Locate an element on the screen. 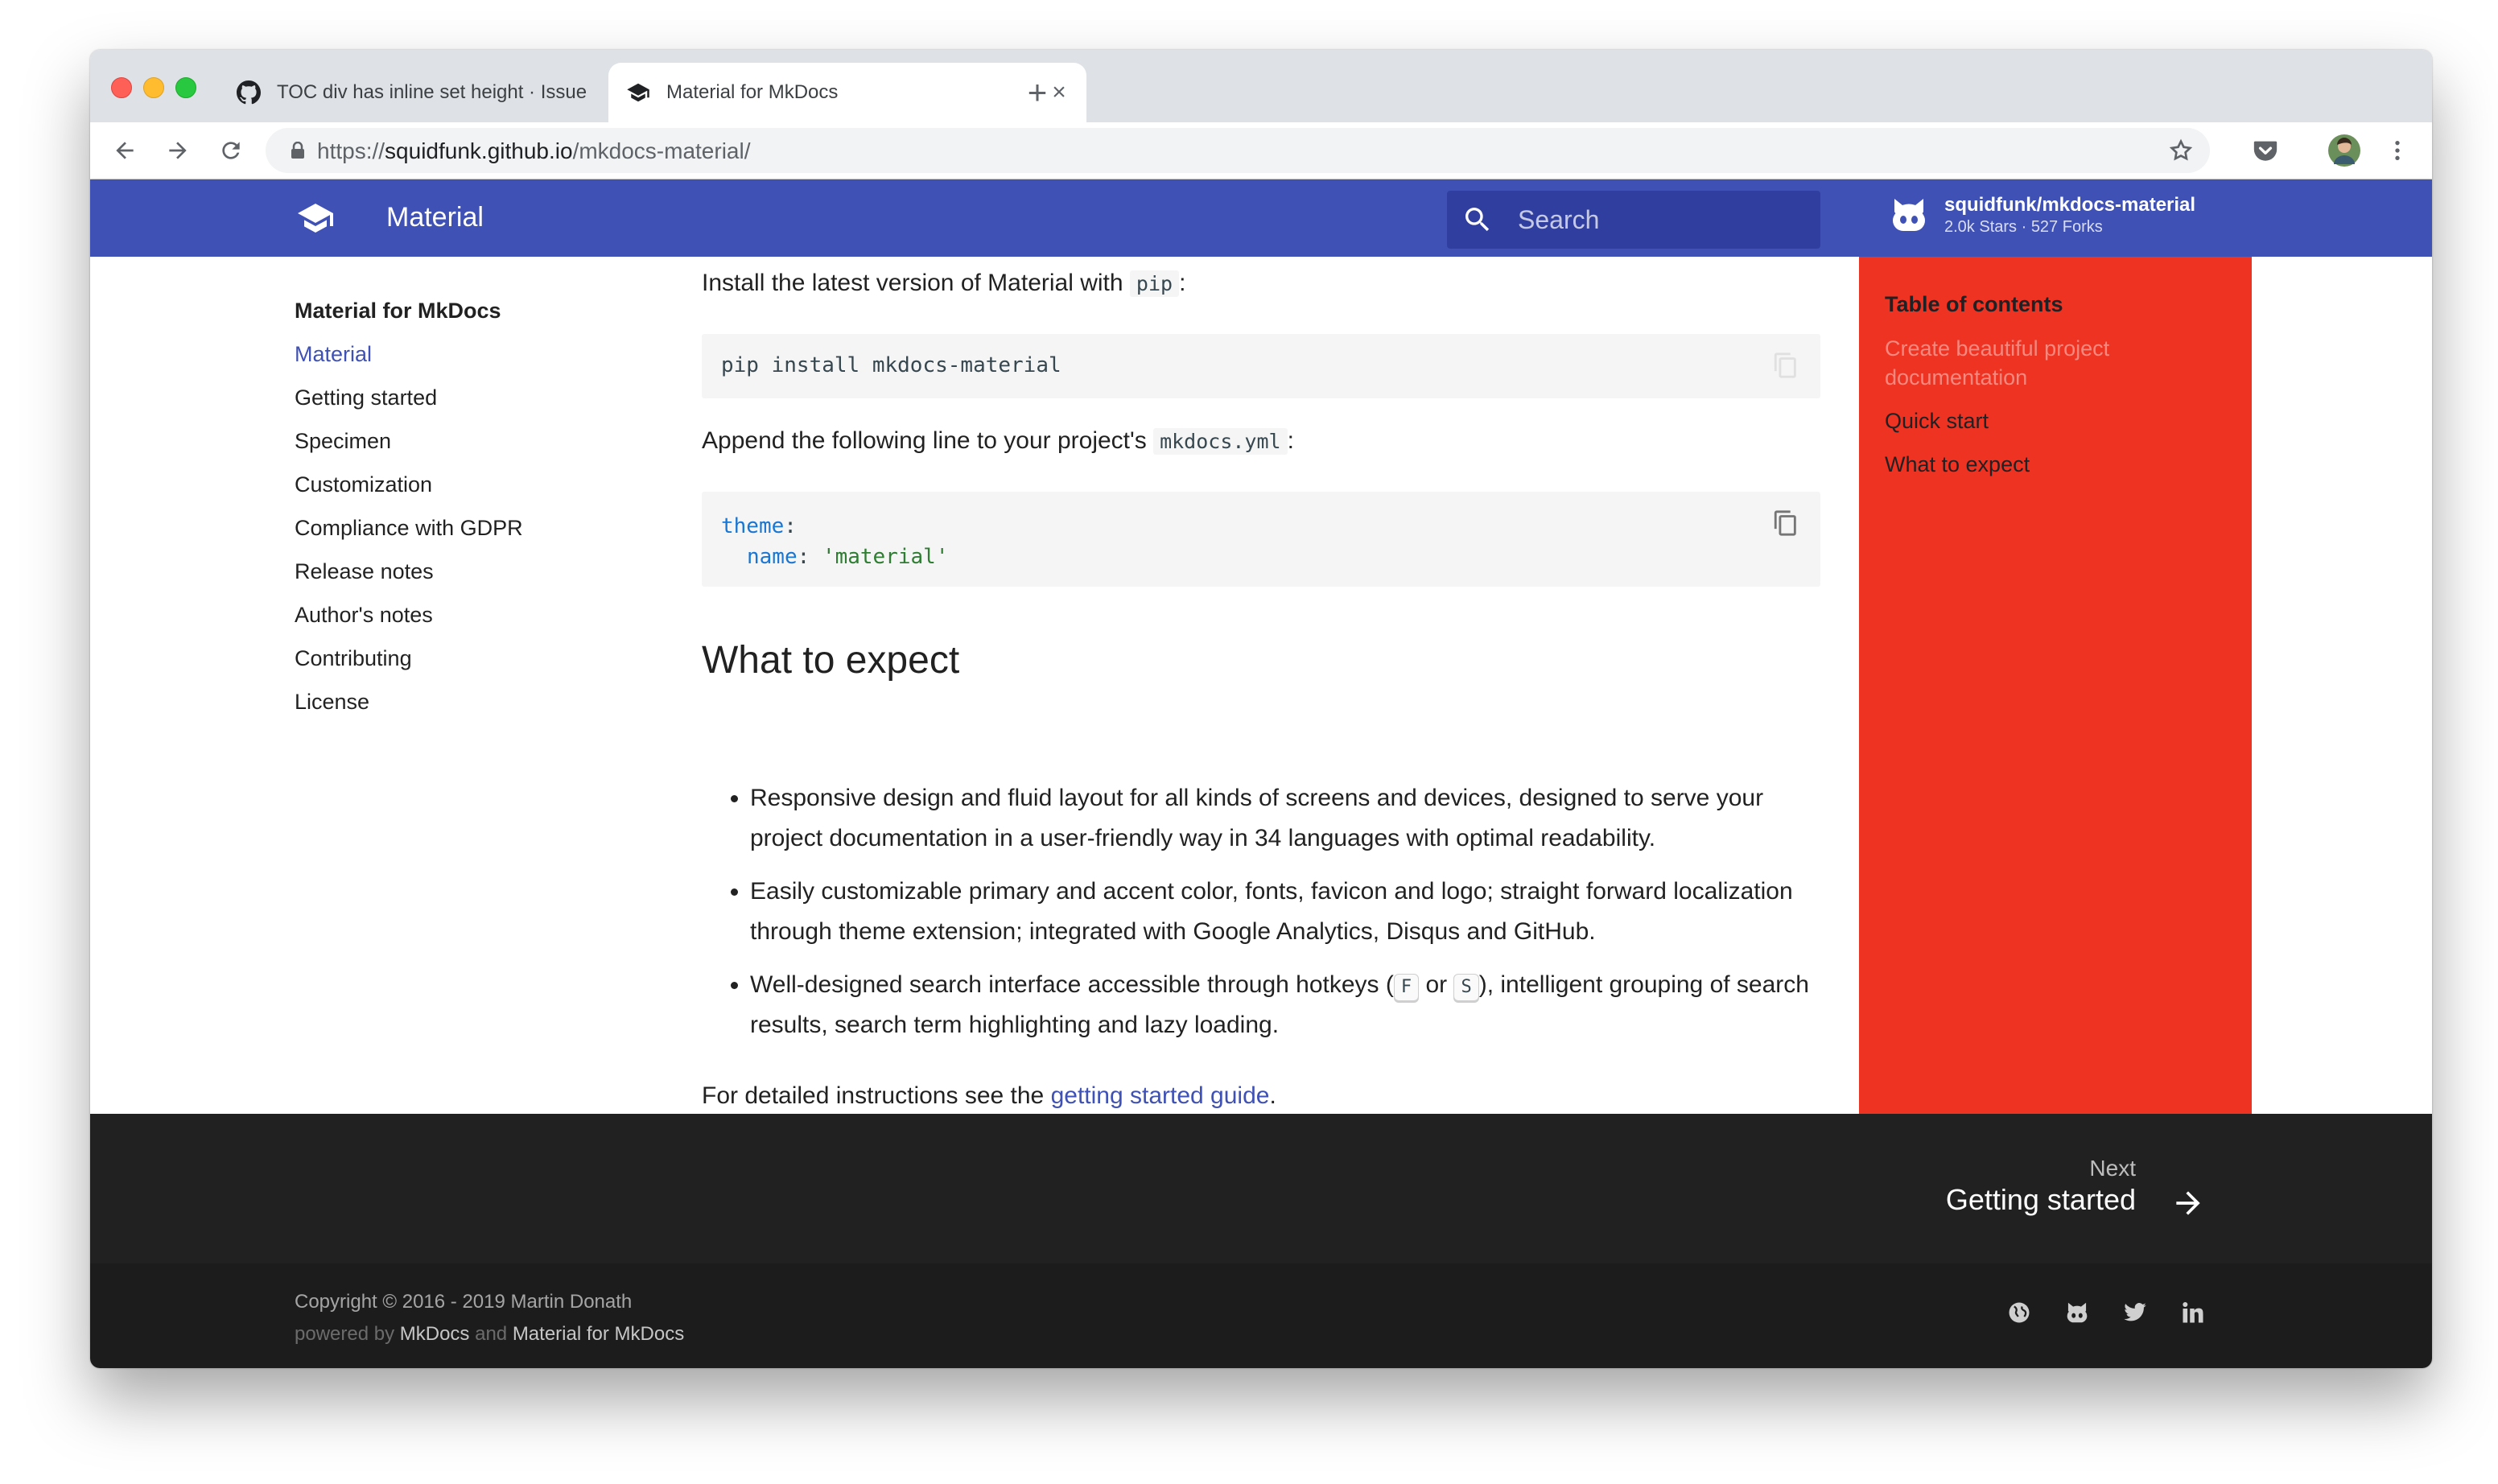 This screenshot has height=1484, width=2498. material-link: Material for MkDocs is located at coordinates (598, 1334).